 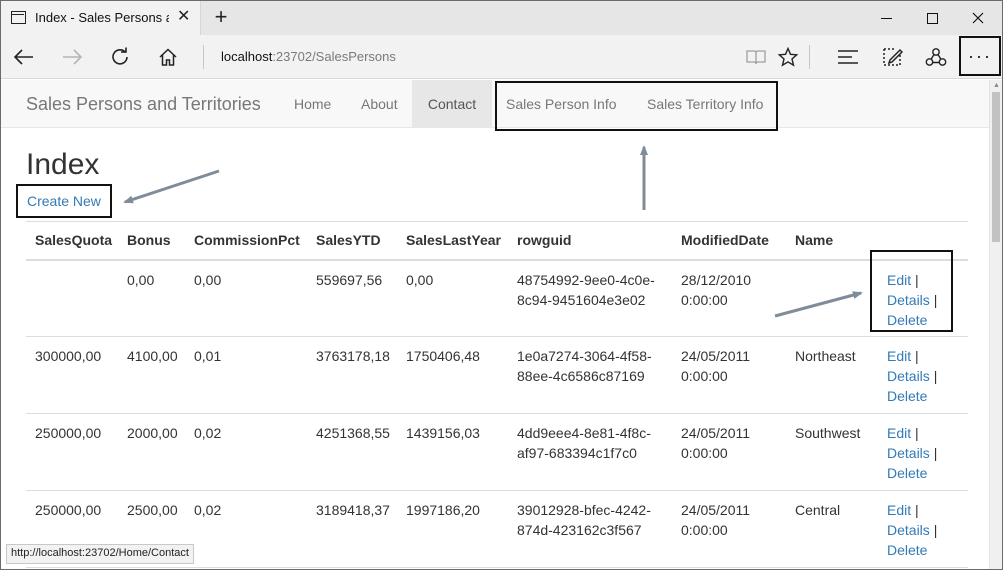 I want to click on cell-sales-ytd: 3189418,37, so click(x=352, y=529).